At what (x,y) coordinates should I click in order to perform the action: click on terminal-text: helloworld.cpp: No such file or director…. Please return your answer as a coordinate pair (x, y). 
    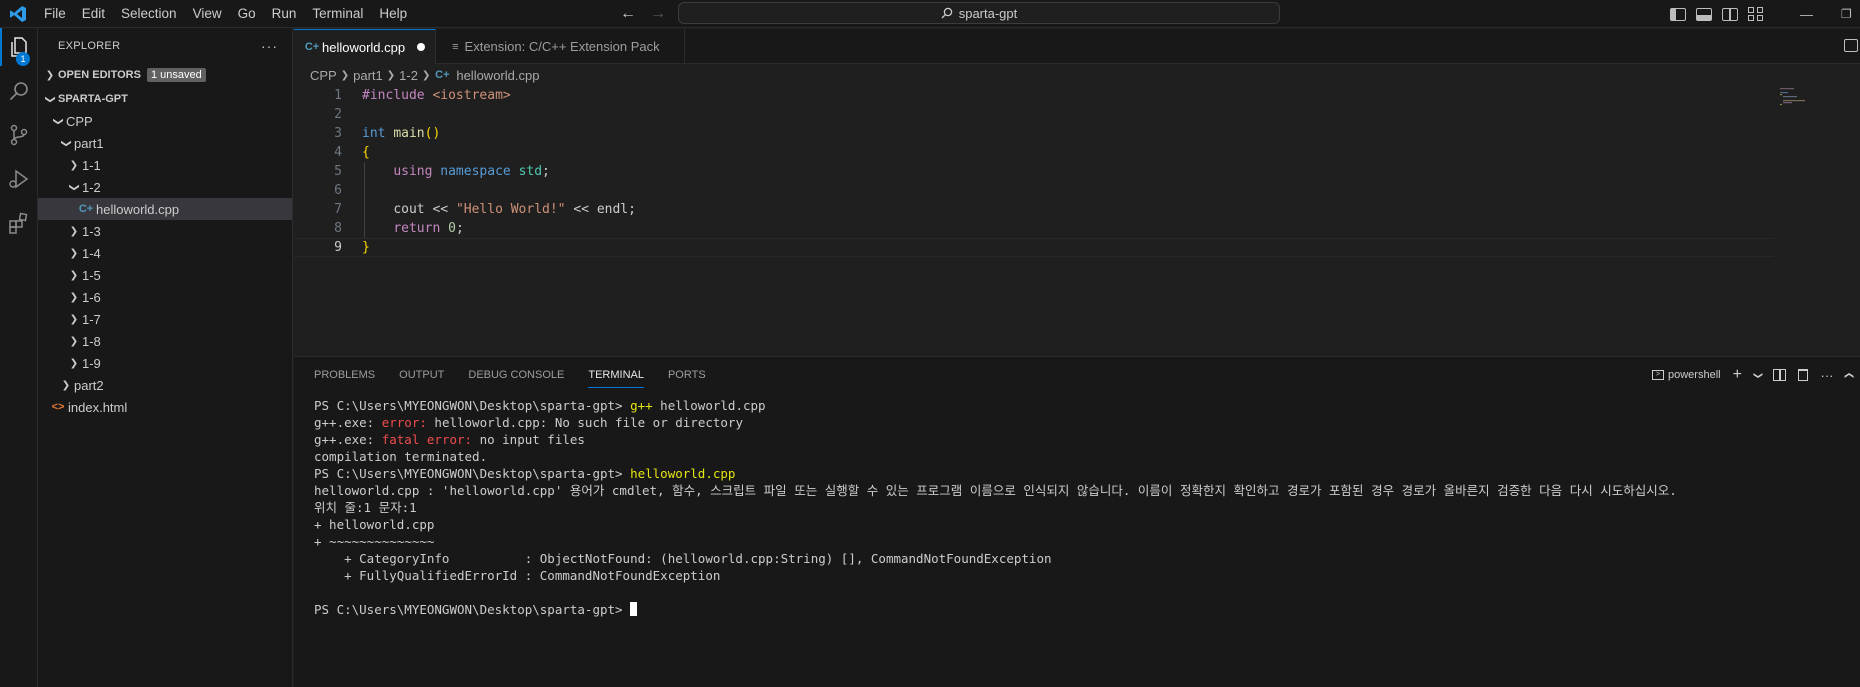
    Looking at the image, I should click on (588, 422).